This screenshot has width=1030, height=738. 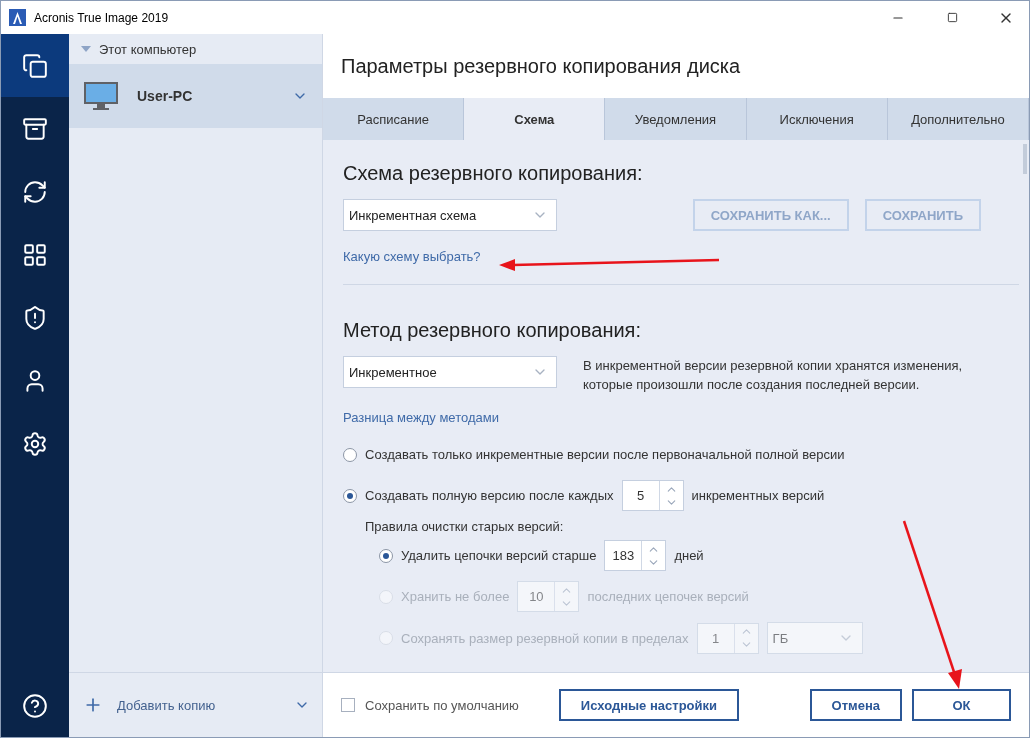 I want to click on copies-icon, so click(x=35, y=65).